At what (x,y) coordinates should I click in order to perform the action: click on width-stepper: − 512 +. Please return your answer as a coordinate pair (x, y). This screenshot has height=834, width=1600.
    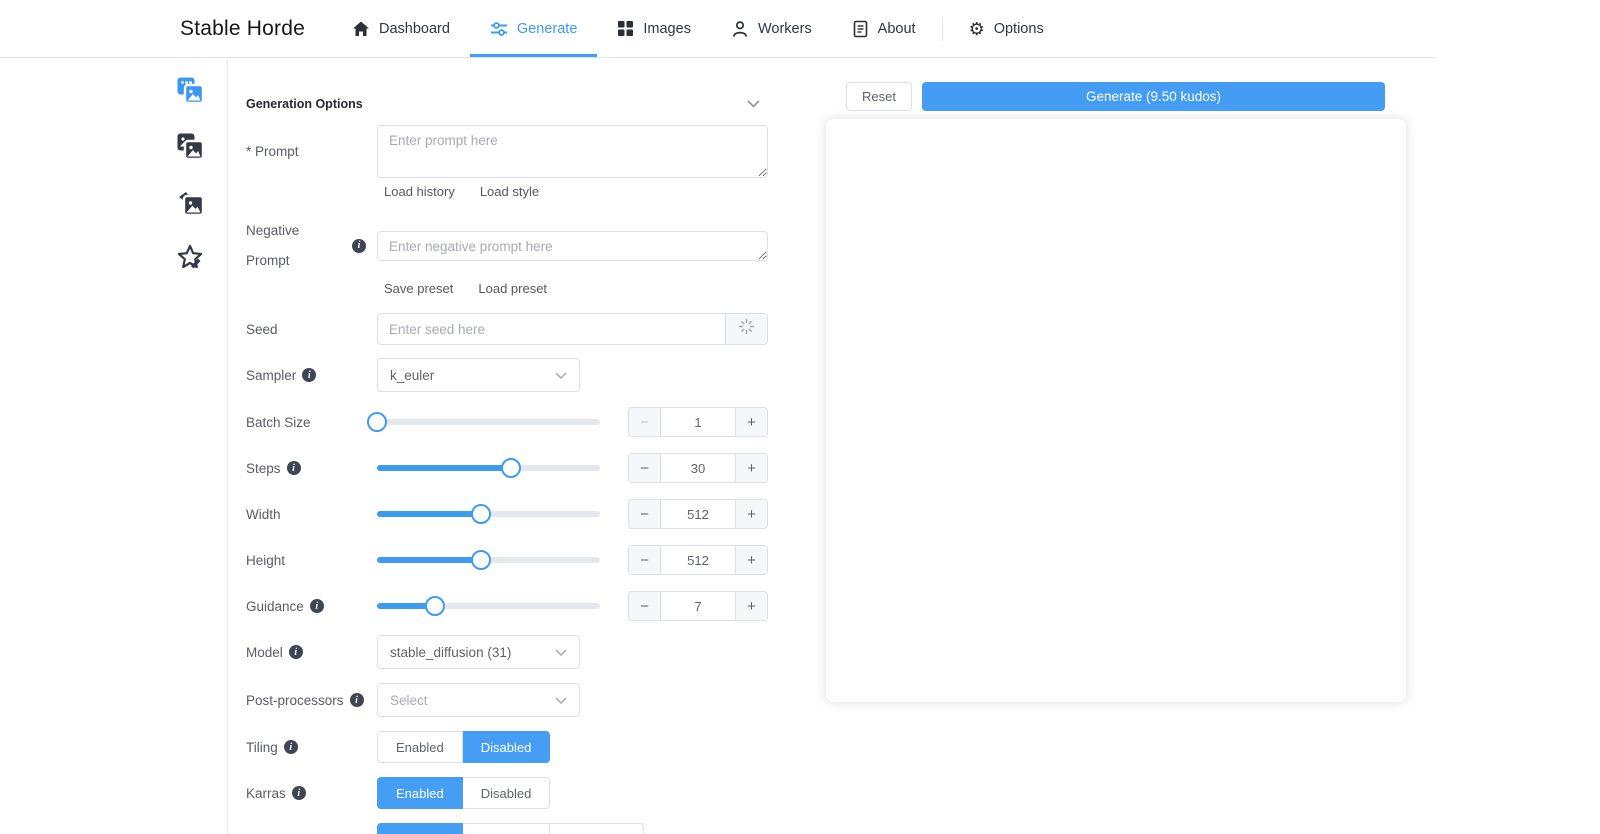
    Looking at the image, I should click on (698, 514).